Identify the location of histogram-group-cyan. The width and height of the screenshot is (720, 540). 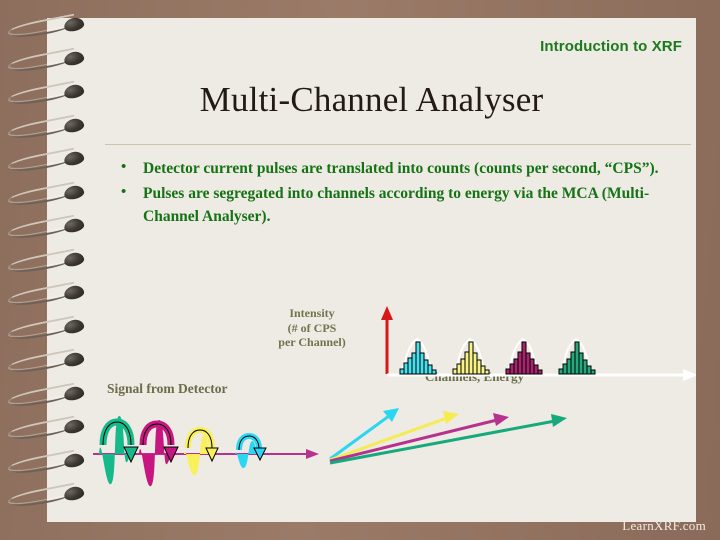
(418, 356).